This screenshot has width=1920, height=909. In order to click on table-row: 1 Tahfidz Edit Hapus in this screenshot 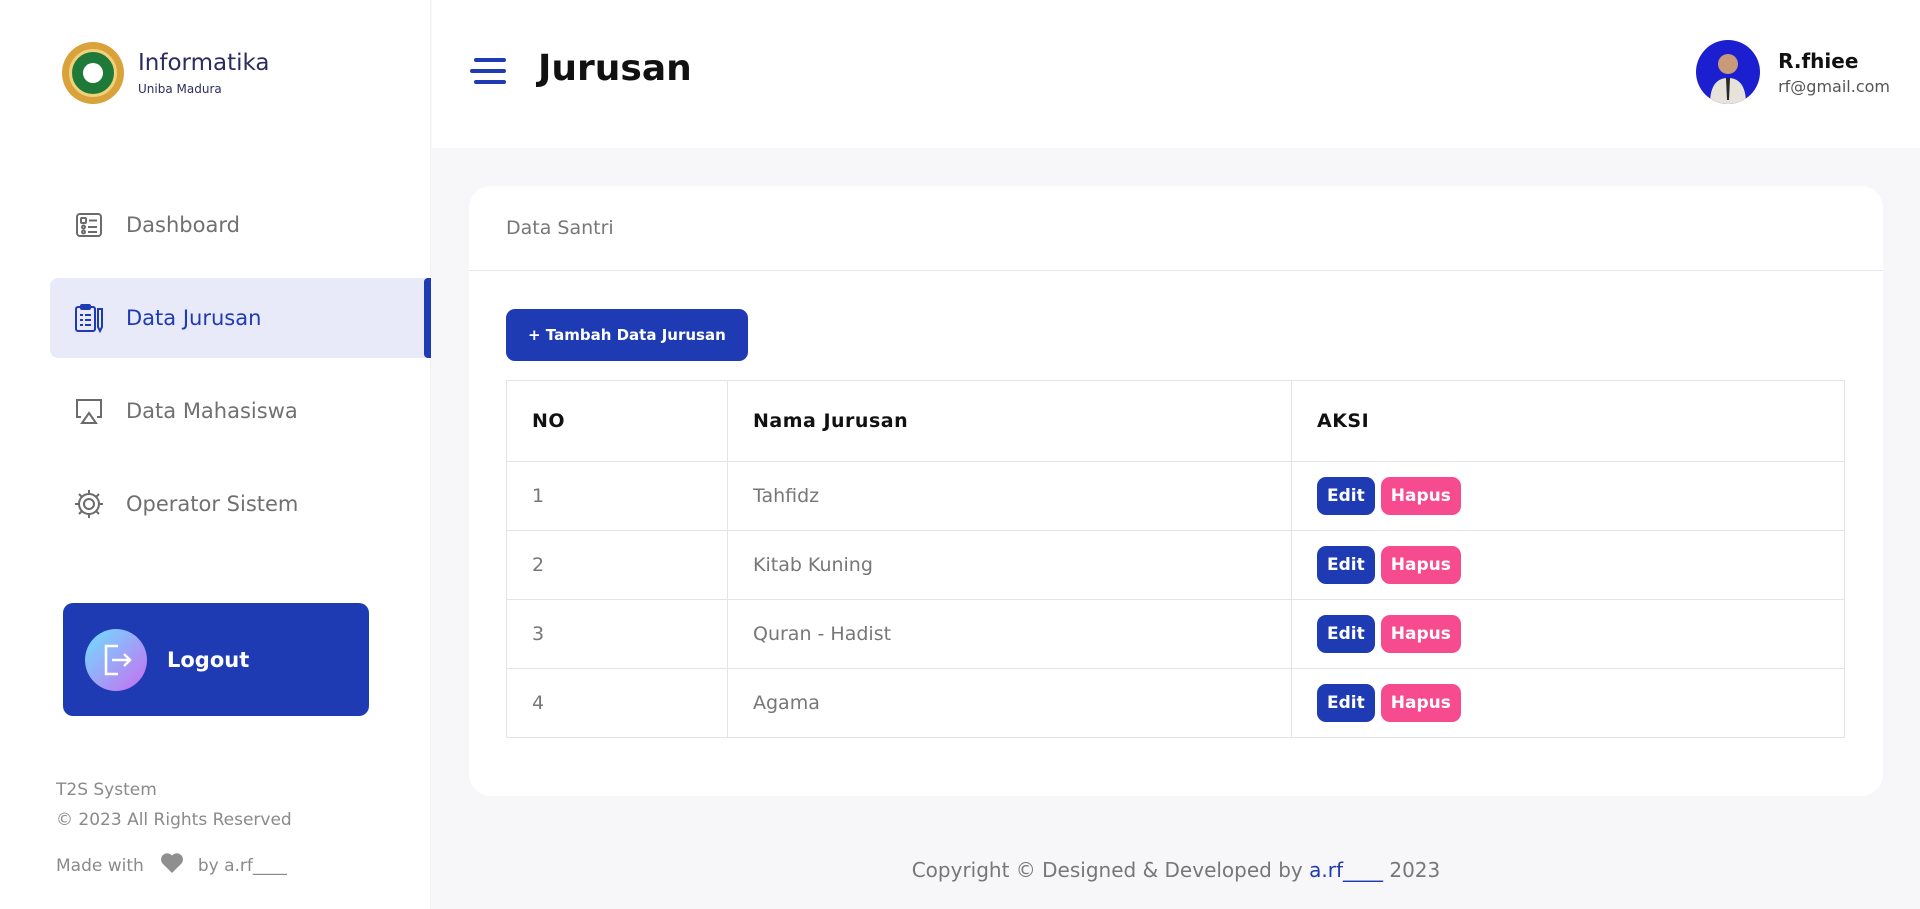, I will do `click(1175, 496)`.